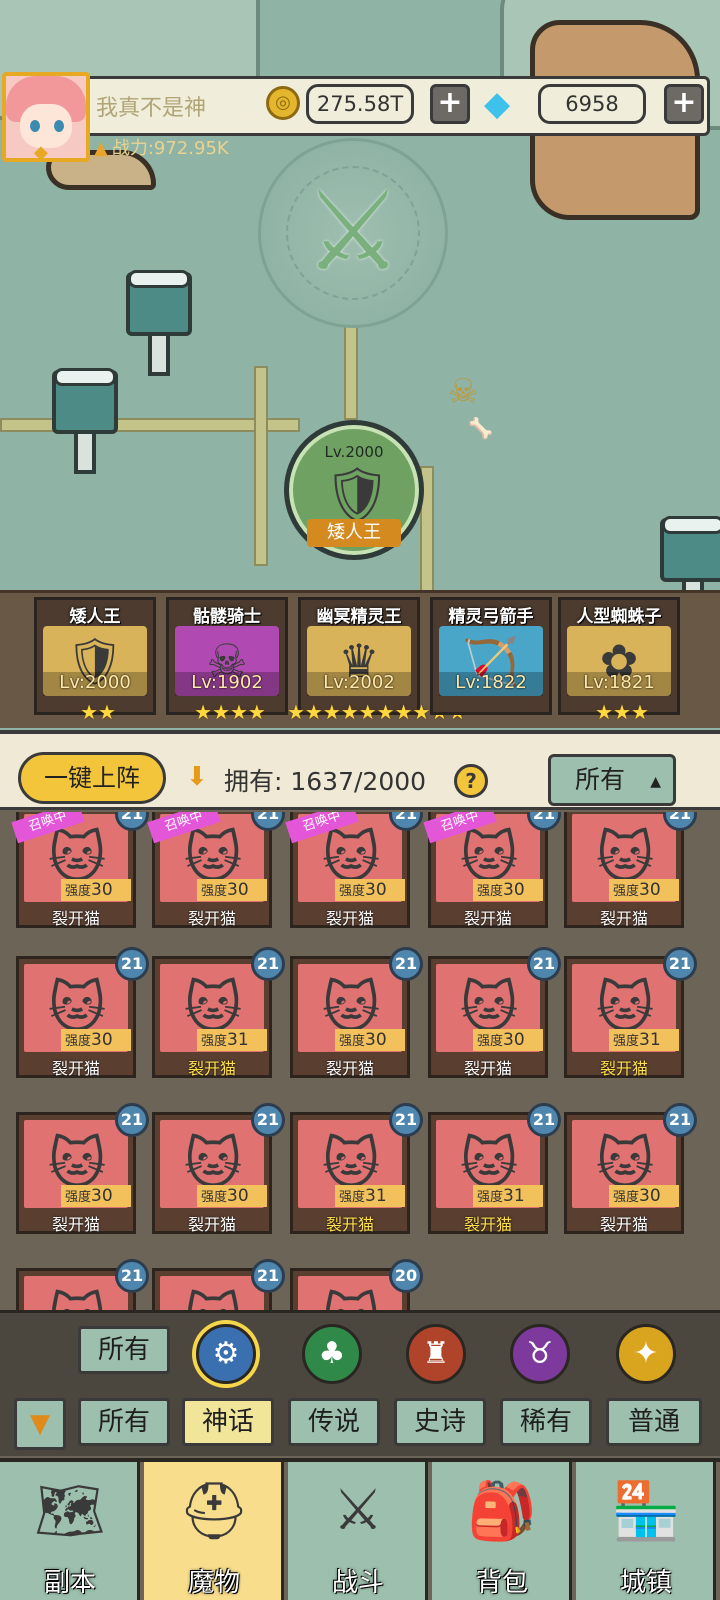 Image resolution: width=720 pixels, height=1600 pixels. I want to click on nav-tab-1: ⛑ 魔物, so click(214, 1531).